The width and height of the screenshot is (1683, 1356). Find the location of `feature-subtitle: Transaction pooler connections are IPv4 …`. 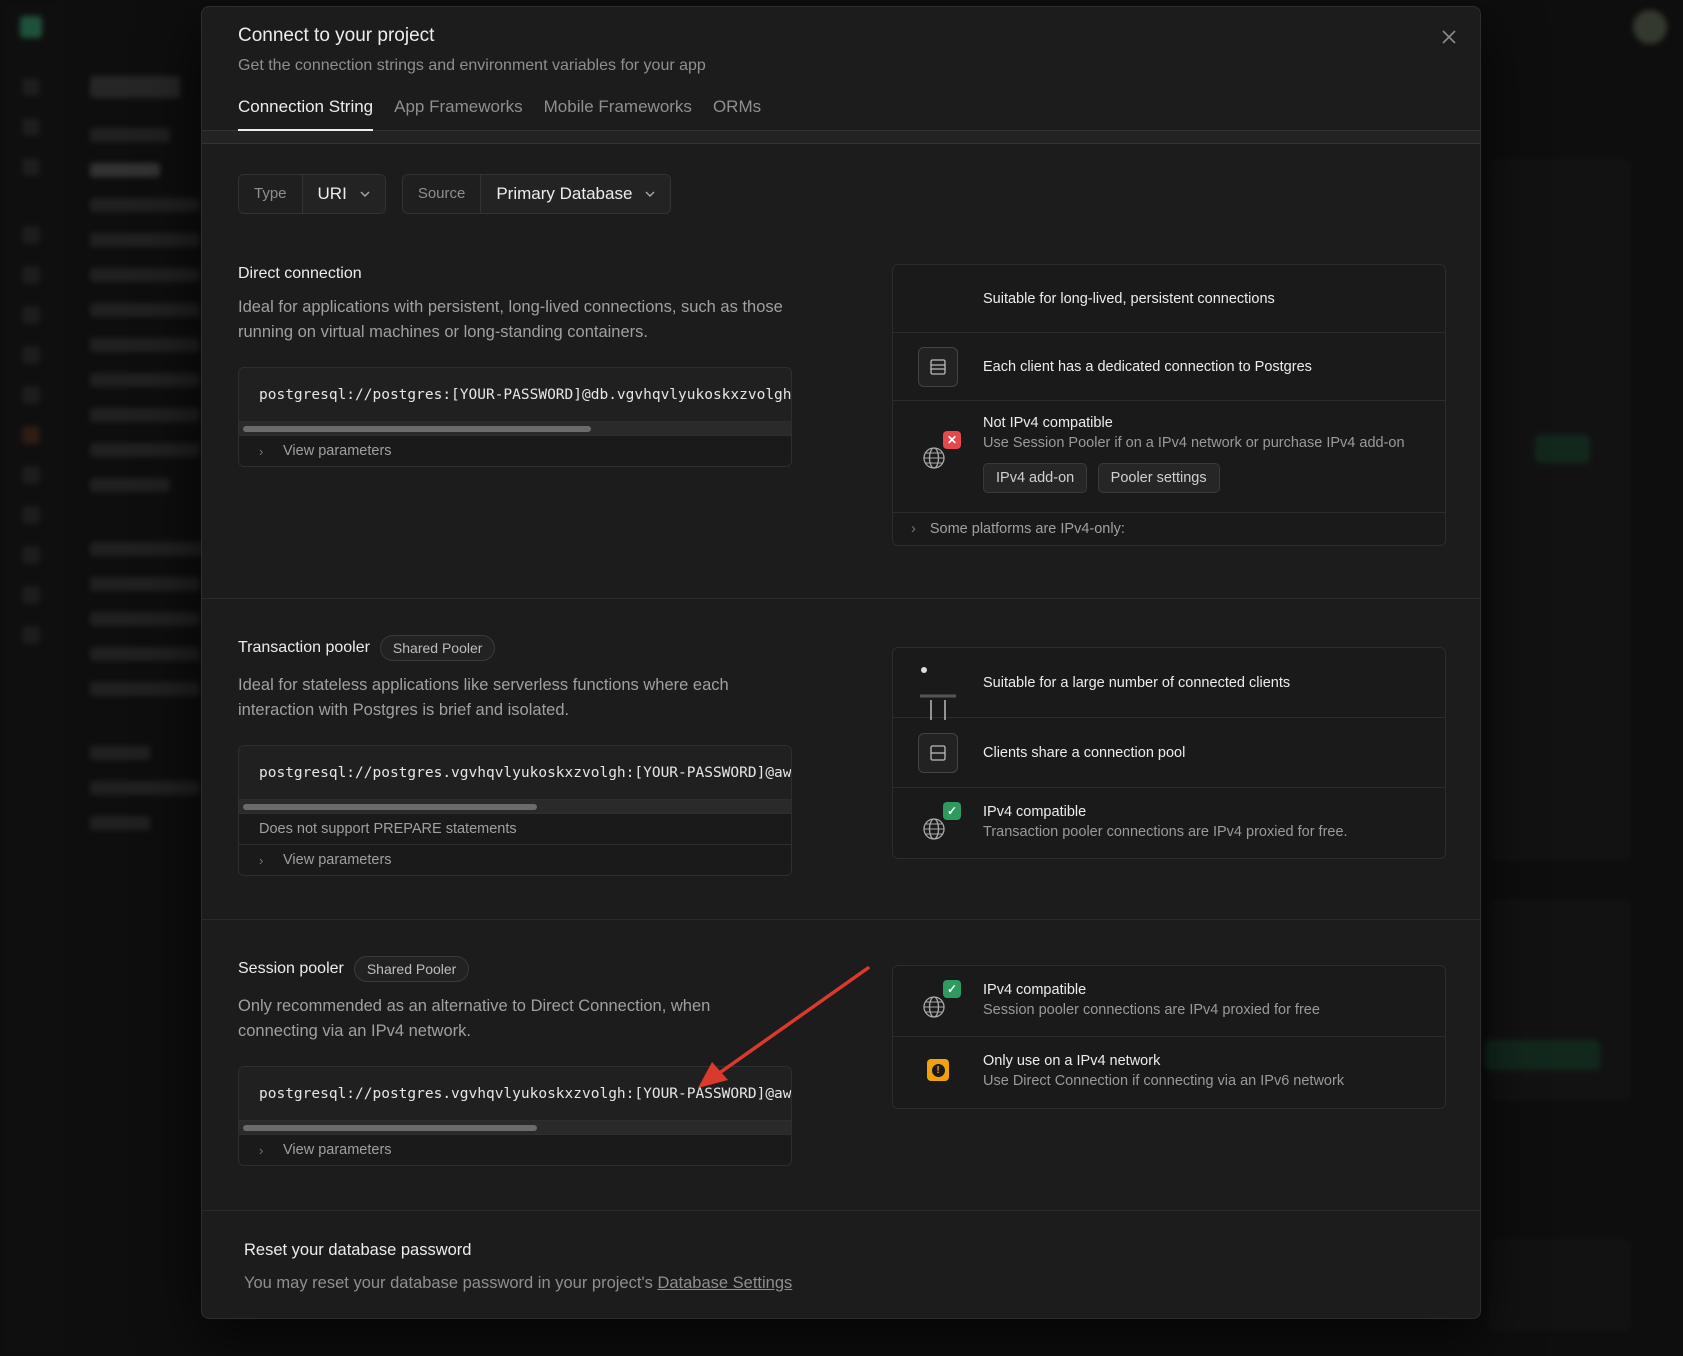

feature-subtitle: Transaction pooler connections are IPv4 … is located at coordinates (1165, 832).